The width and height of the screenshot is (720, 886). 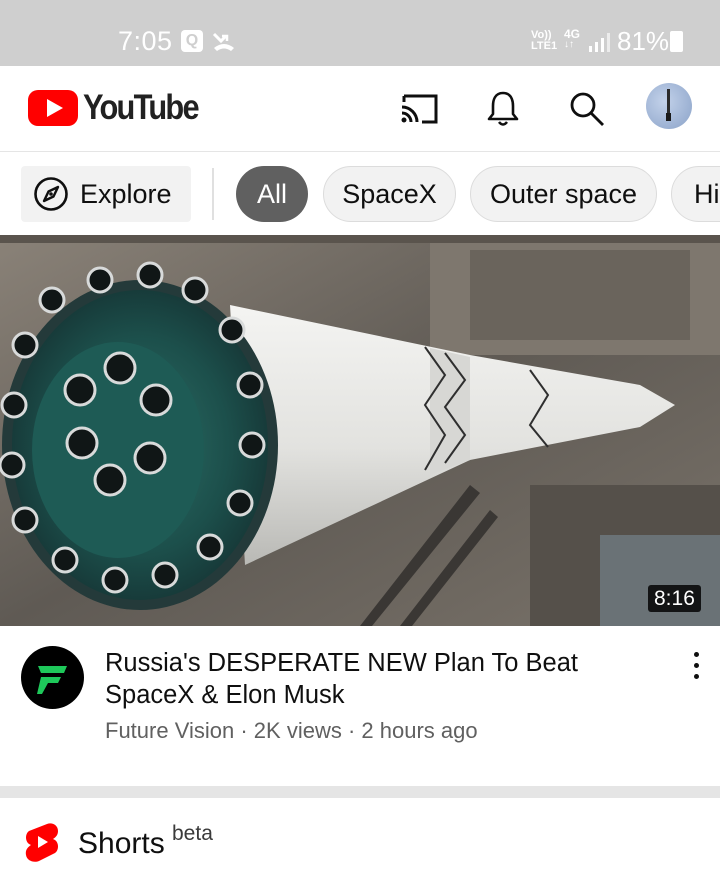 What do you see at coordinates (674, 598) in the screenshot?
I see `video-duration-badge: 8:16` at bounding box center [674, 598].